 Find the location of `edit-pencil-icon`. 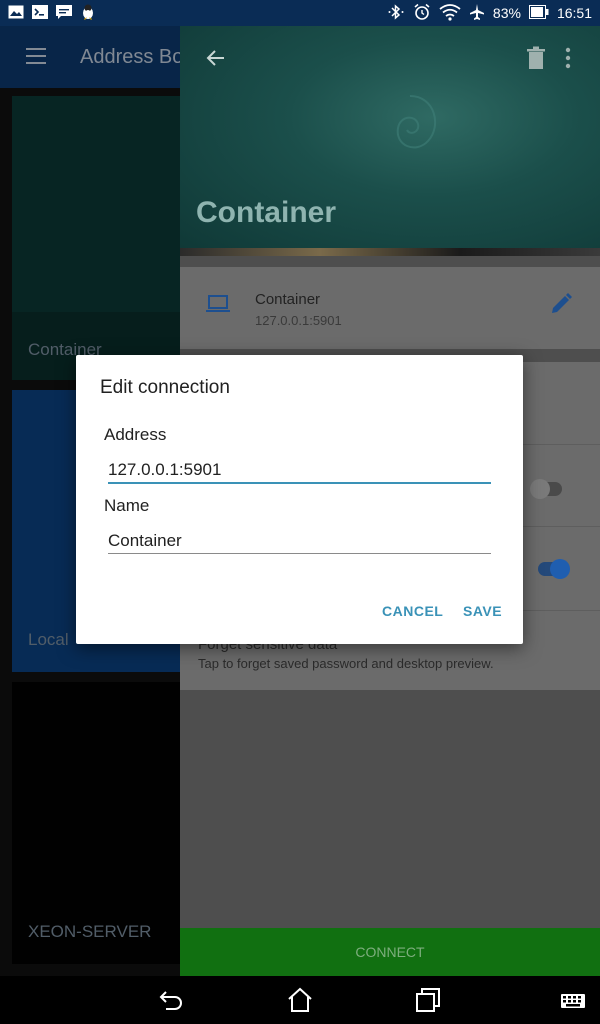

edit-pencil-icon is located at coordinates (561, 304).